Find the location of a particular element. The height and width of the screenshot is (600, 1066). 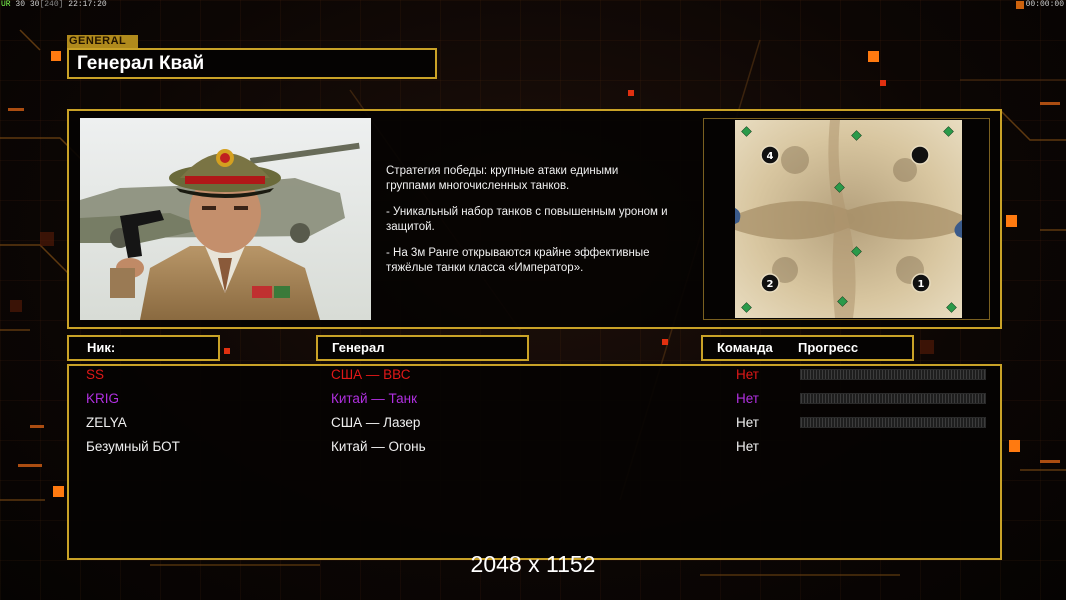

column-header-general: Генерал is located at coordinates (422, 348).